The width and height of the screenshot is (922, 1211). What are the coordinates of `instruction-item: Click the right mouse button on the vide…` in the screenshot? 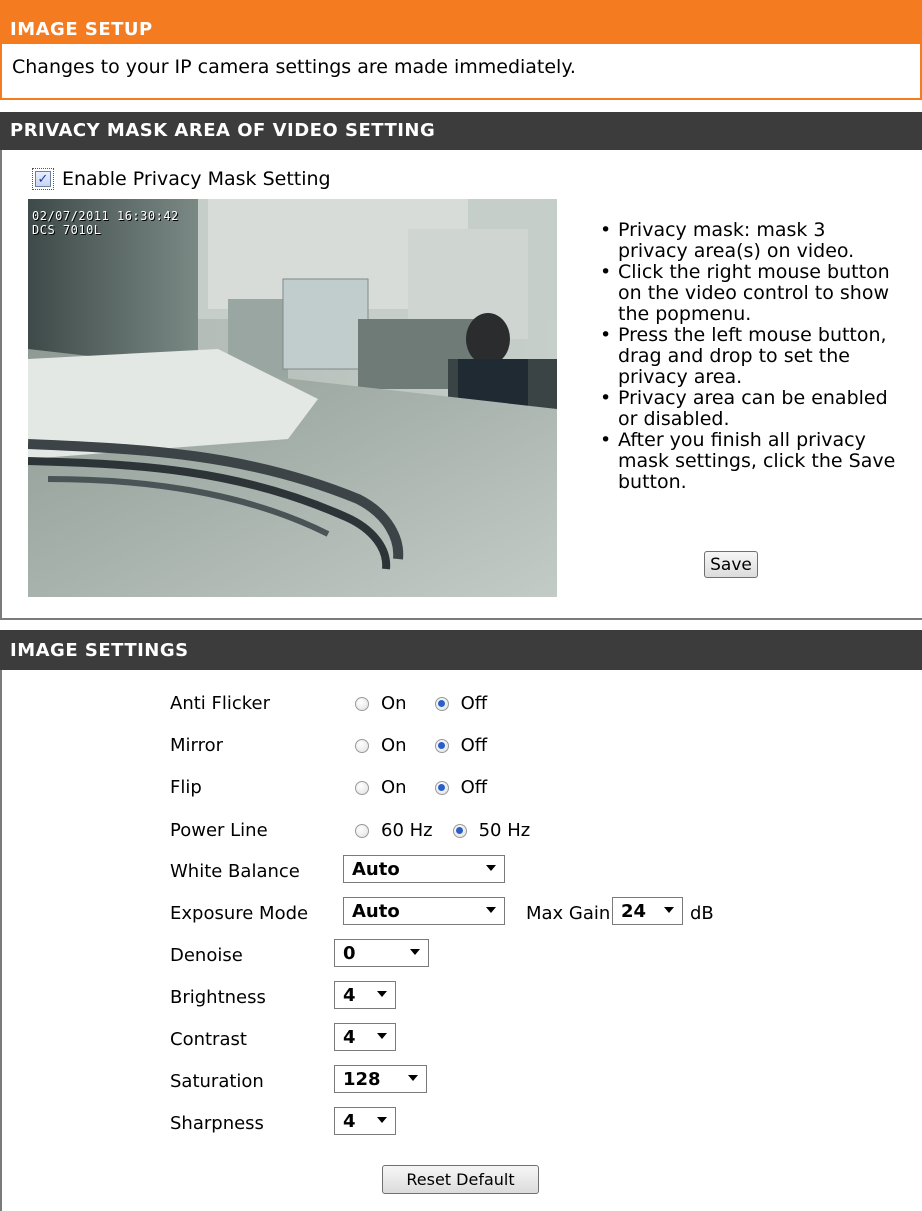 It's located at (750, 293).